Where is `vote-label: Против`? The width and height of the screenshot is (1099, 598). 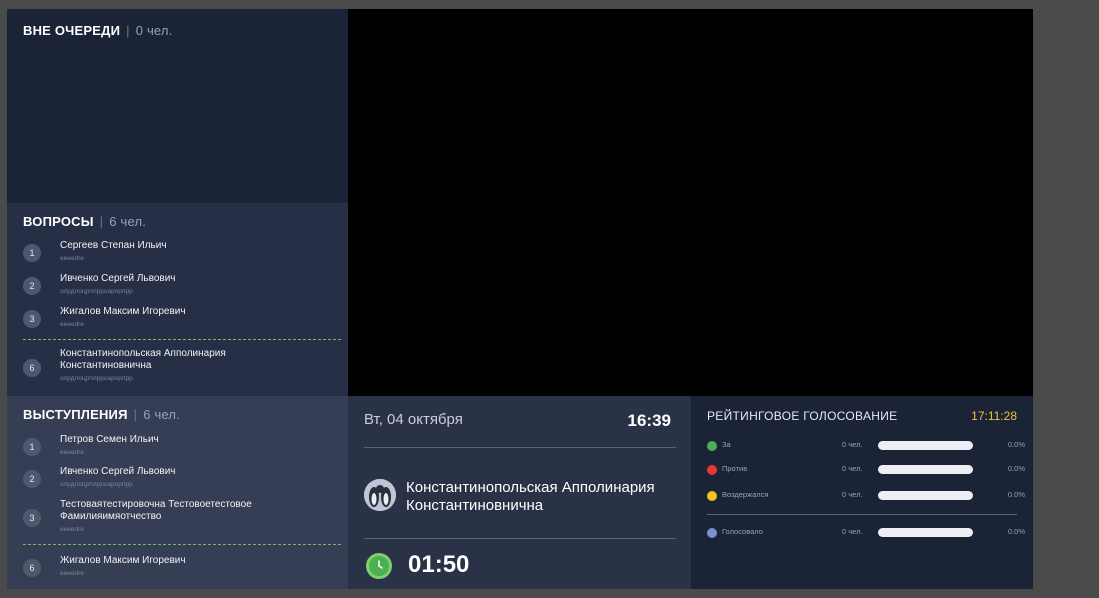
vote-label: Против is located at coordinates (735, 468).